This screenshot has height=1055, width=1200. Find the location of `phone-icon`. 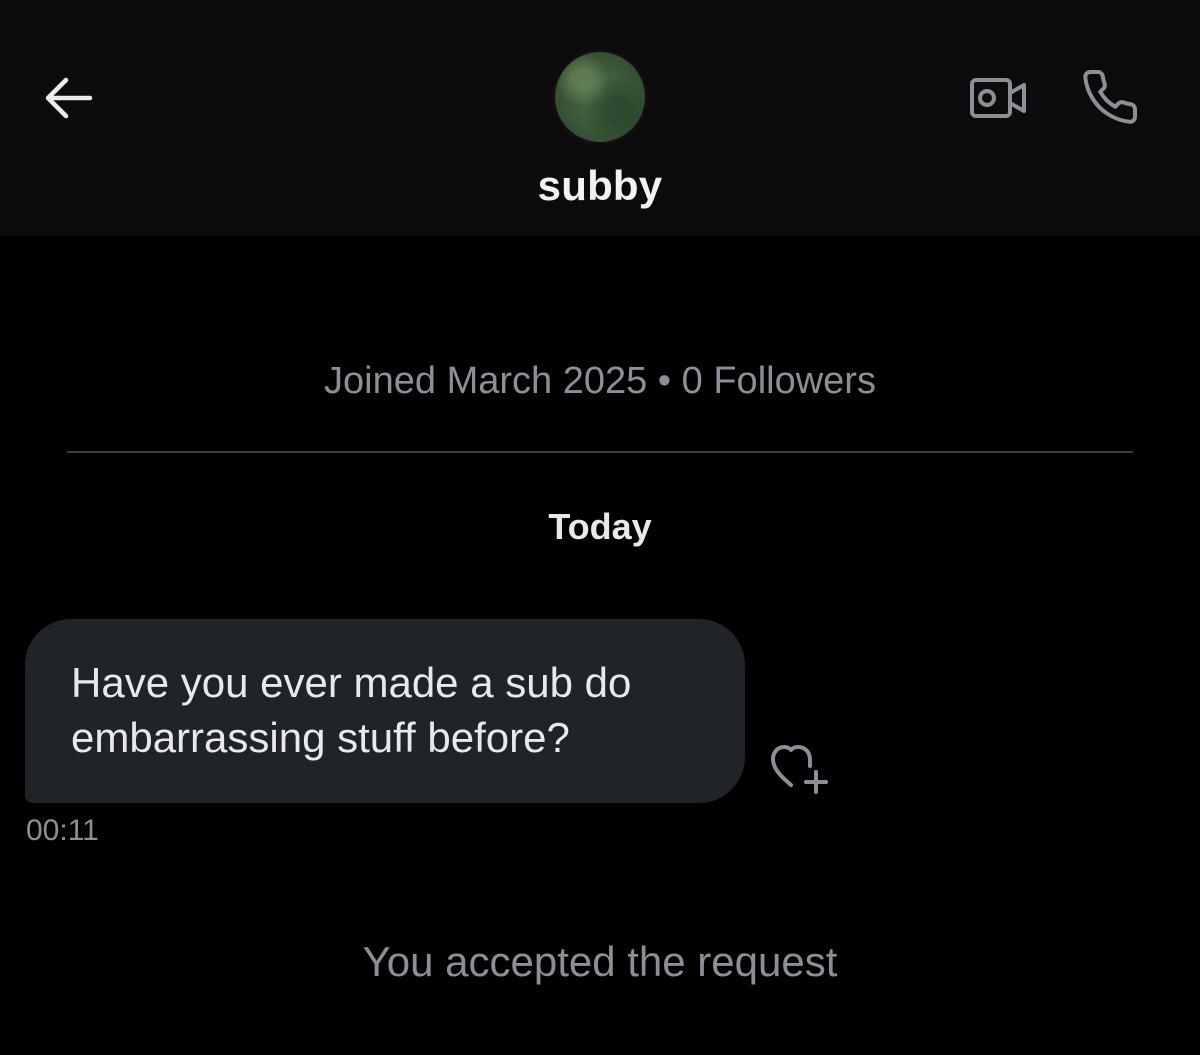

phone-icon is located at coordinates (1110, 97).